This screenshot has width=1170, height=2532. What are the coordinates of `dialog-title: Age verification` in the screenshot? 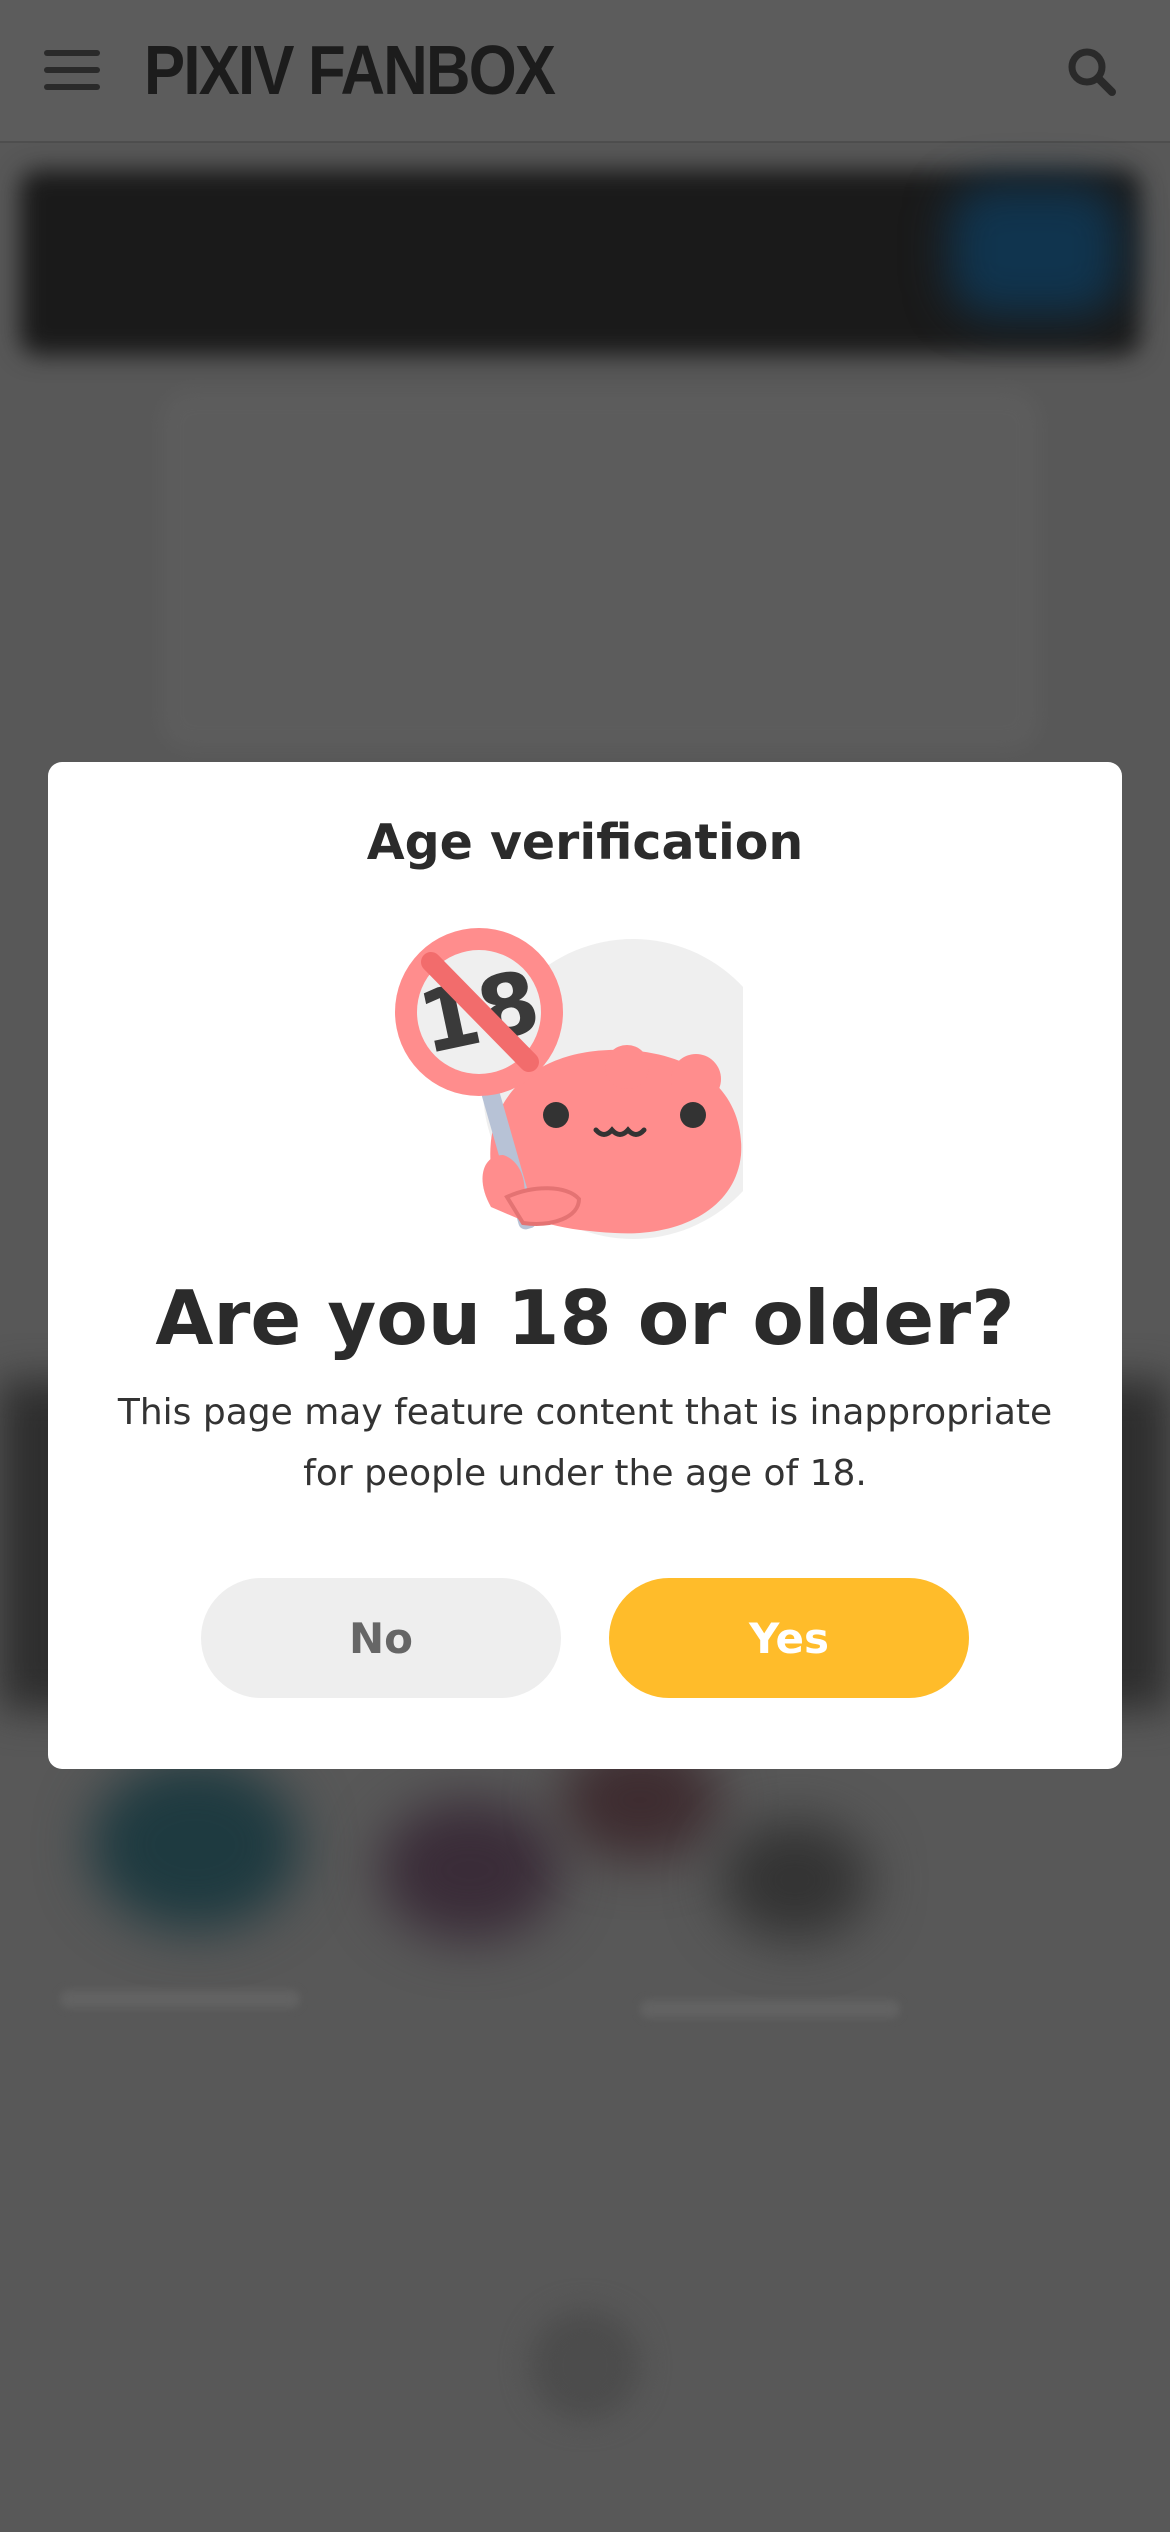 It's located at (585, 842).